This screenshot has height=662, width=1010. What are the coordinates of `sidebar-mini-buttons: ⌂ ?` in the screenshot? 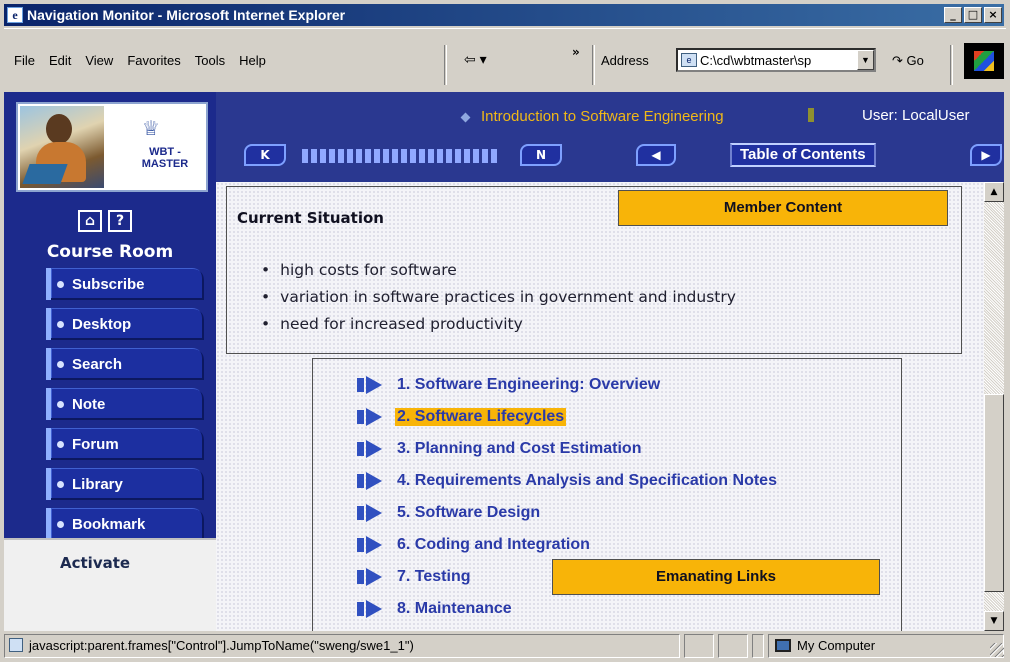 It's located at (105, 221).